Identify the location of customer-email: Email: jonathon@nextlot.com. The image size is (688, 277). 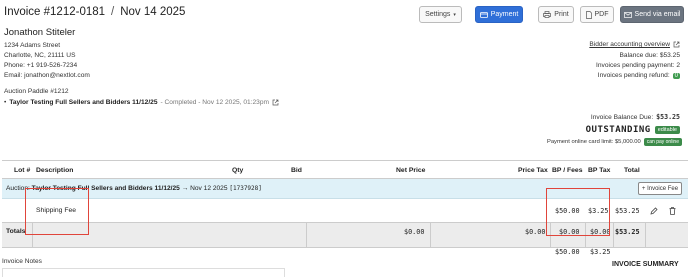
(47, 75).